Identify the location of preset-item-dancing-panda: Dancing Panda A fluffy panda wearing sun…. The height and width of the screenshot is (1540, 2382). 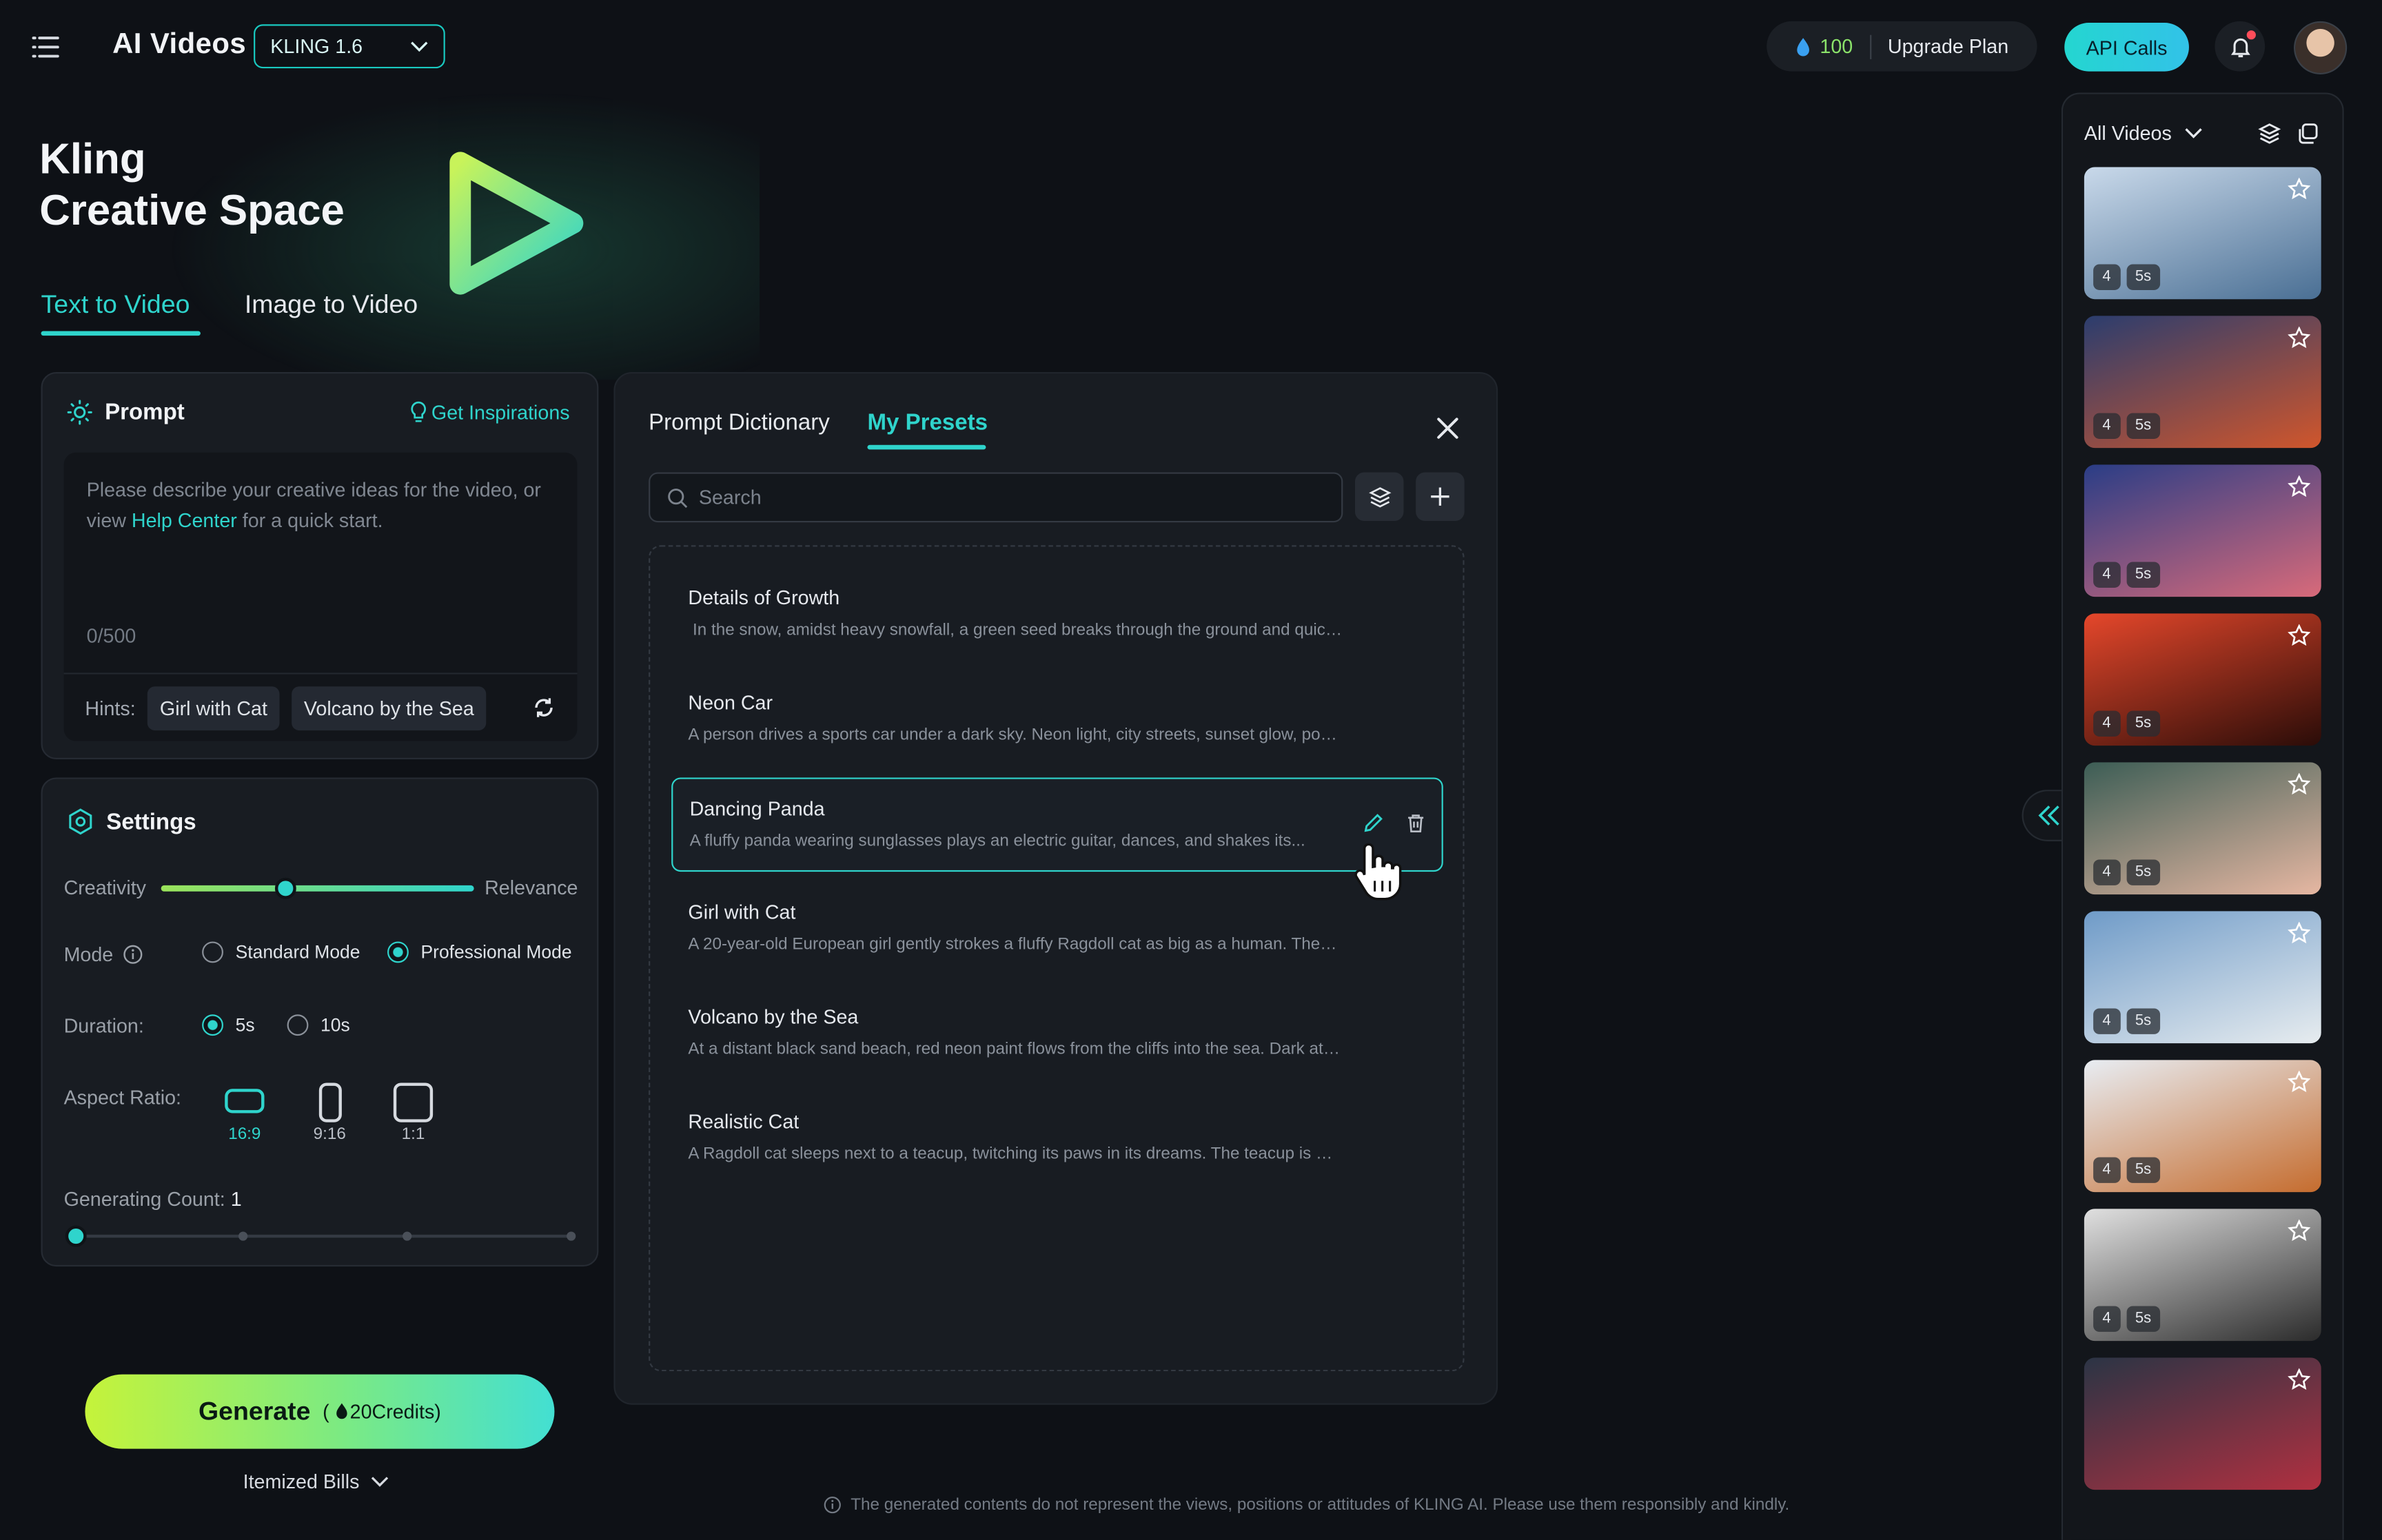
(1057, 824).